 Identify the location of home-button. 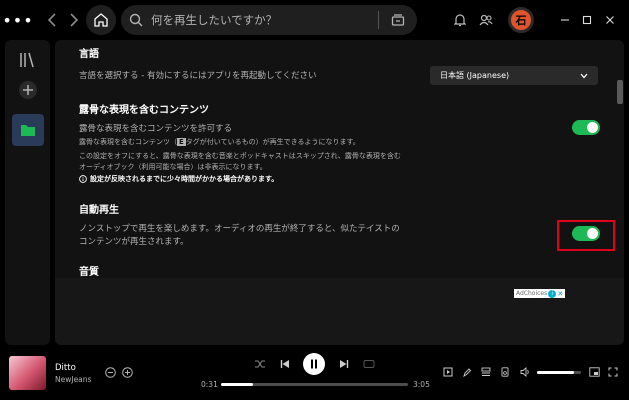
(101, 20).